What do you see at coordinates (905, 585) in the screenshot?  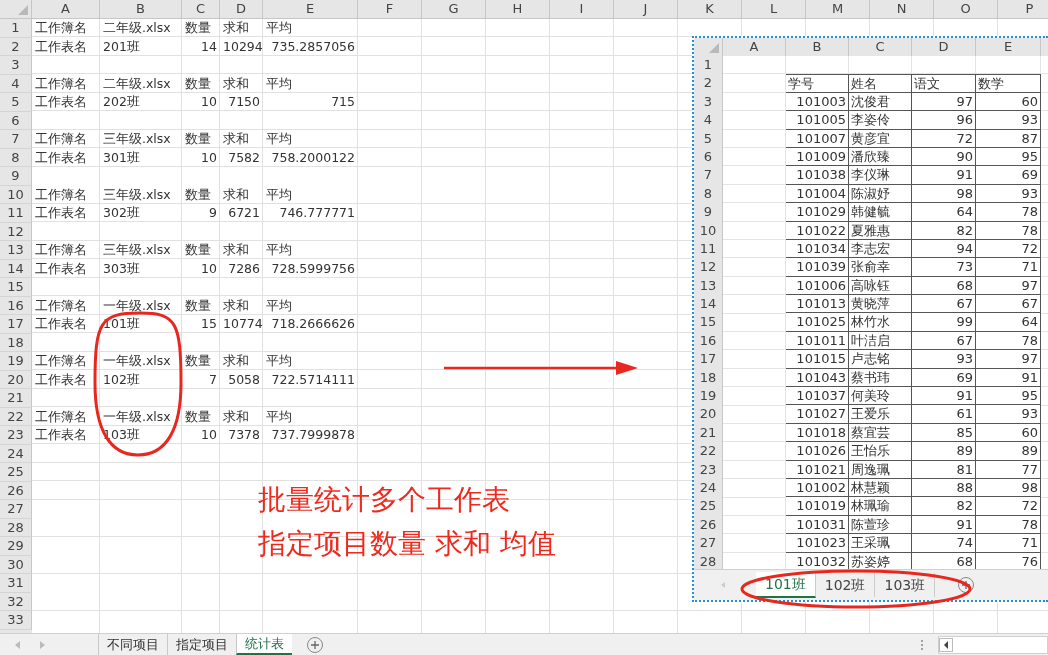 I see `sheet-tab: 103班` at bounding box center [905, 585].